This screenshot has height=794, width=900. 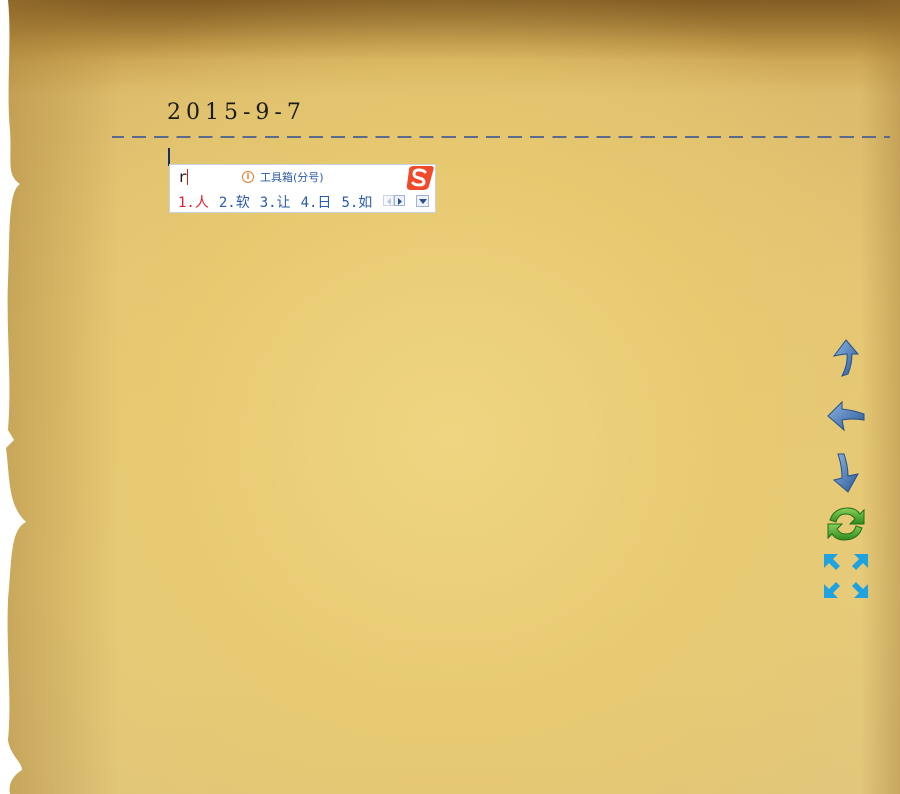 What do you see at coordinates (846, 416) in the screenshot?
I see `arrow-left-icon` at bounding box center [846, 416].